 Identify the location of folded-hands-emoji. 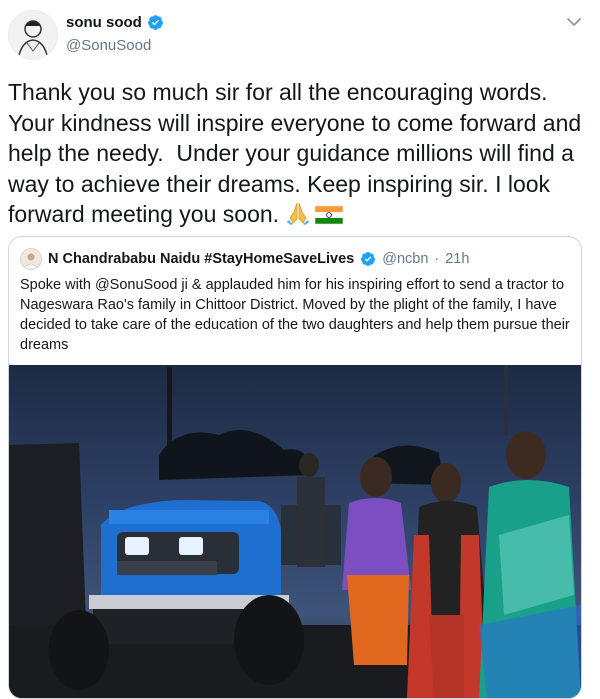
(298, 217).